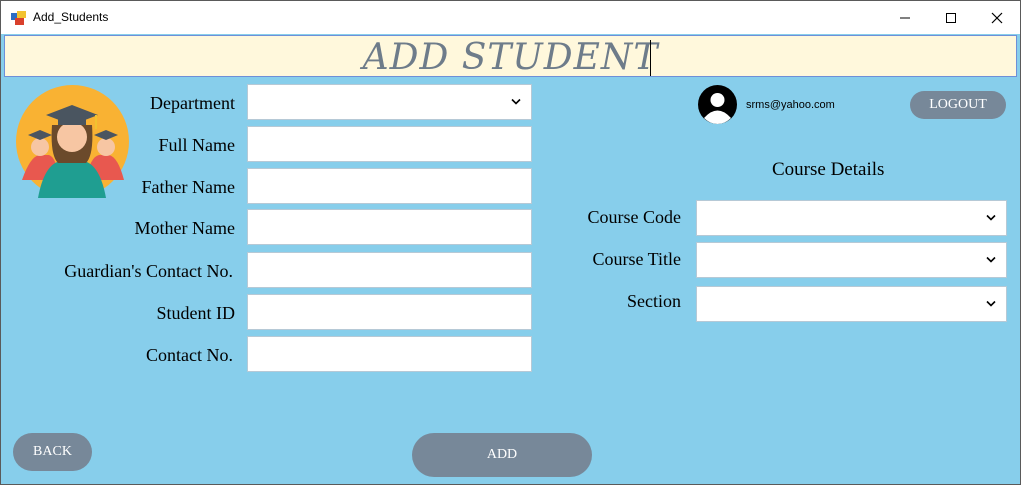  What do you see at coordinates (851, 218) in the screenshot?
I see `course-code-select` at bounding box center [851, 218].